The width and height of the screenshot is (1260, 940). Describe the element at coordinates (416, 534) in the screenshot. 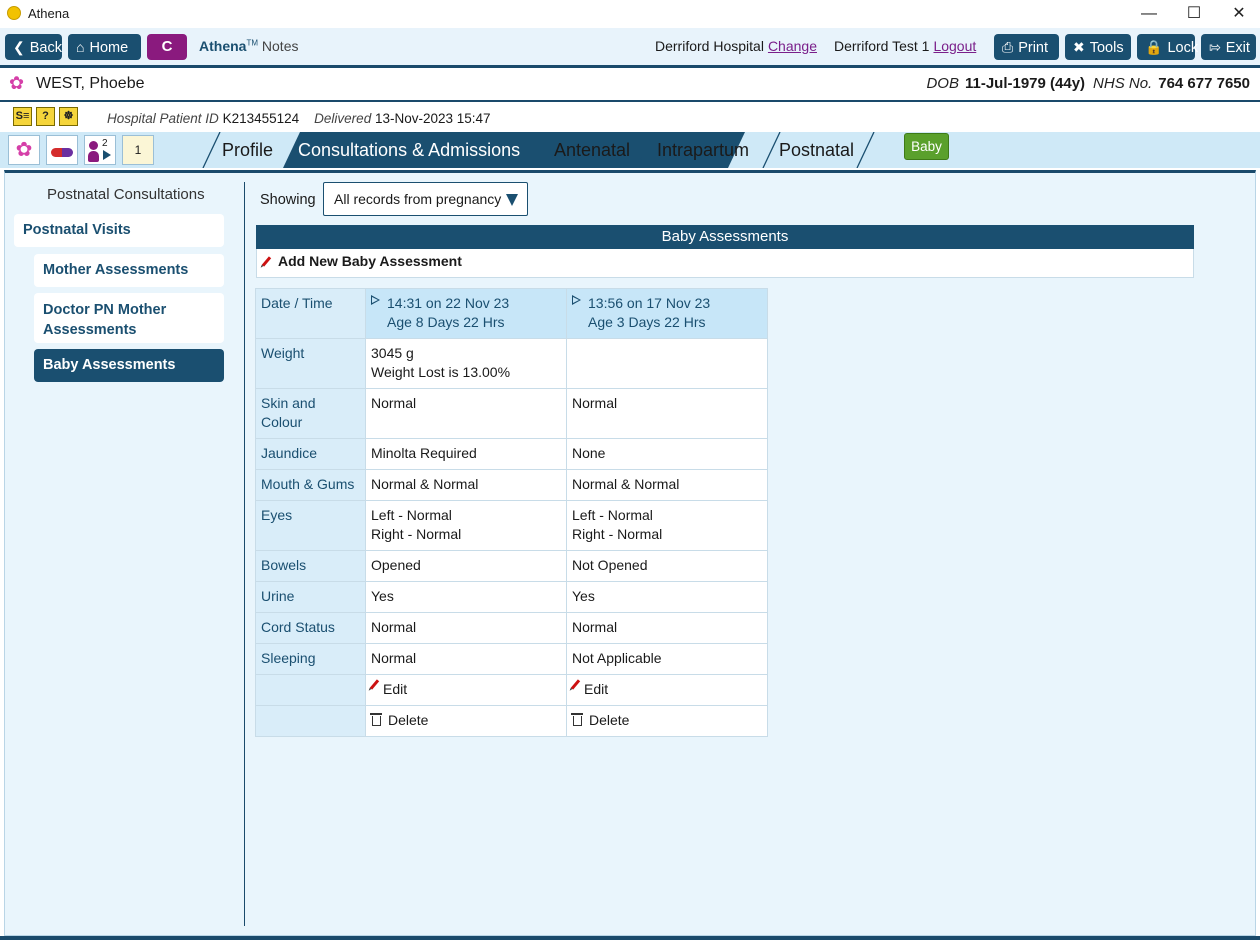

I see `cell-line: Right - Normal` at that location.